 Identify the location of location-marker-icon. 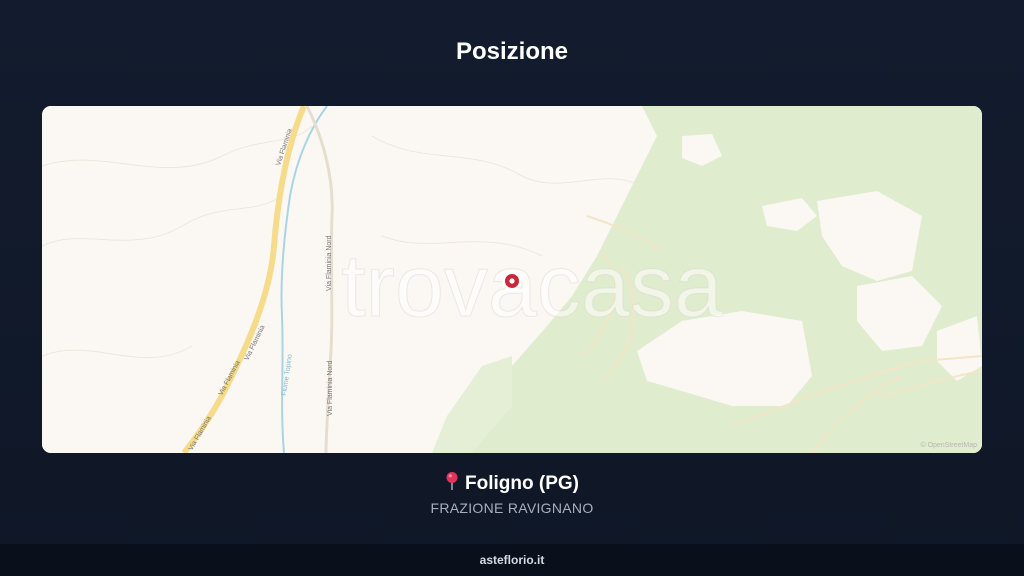
(512, 281).